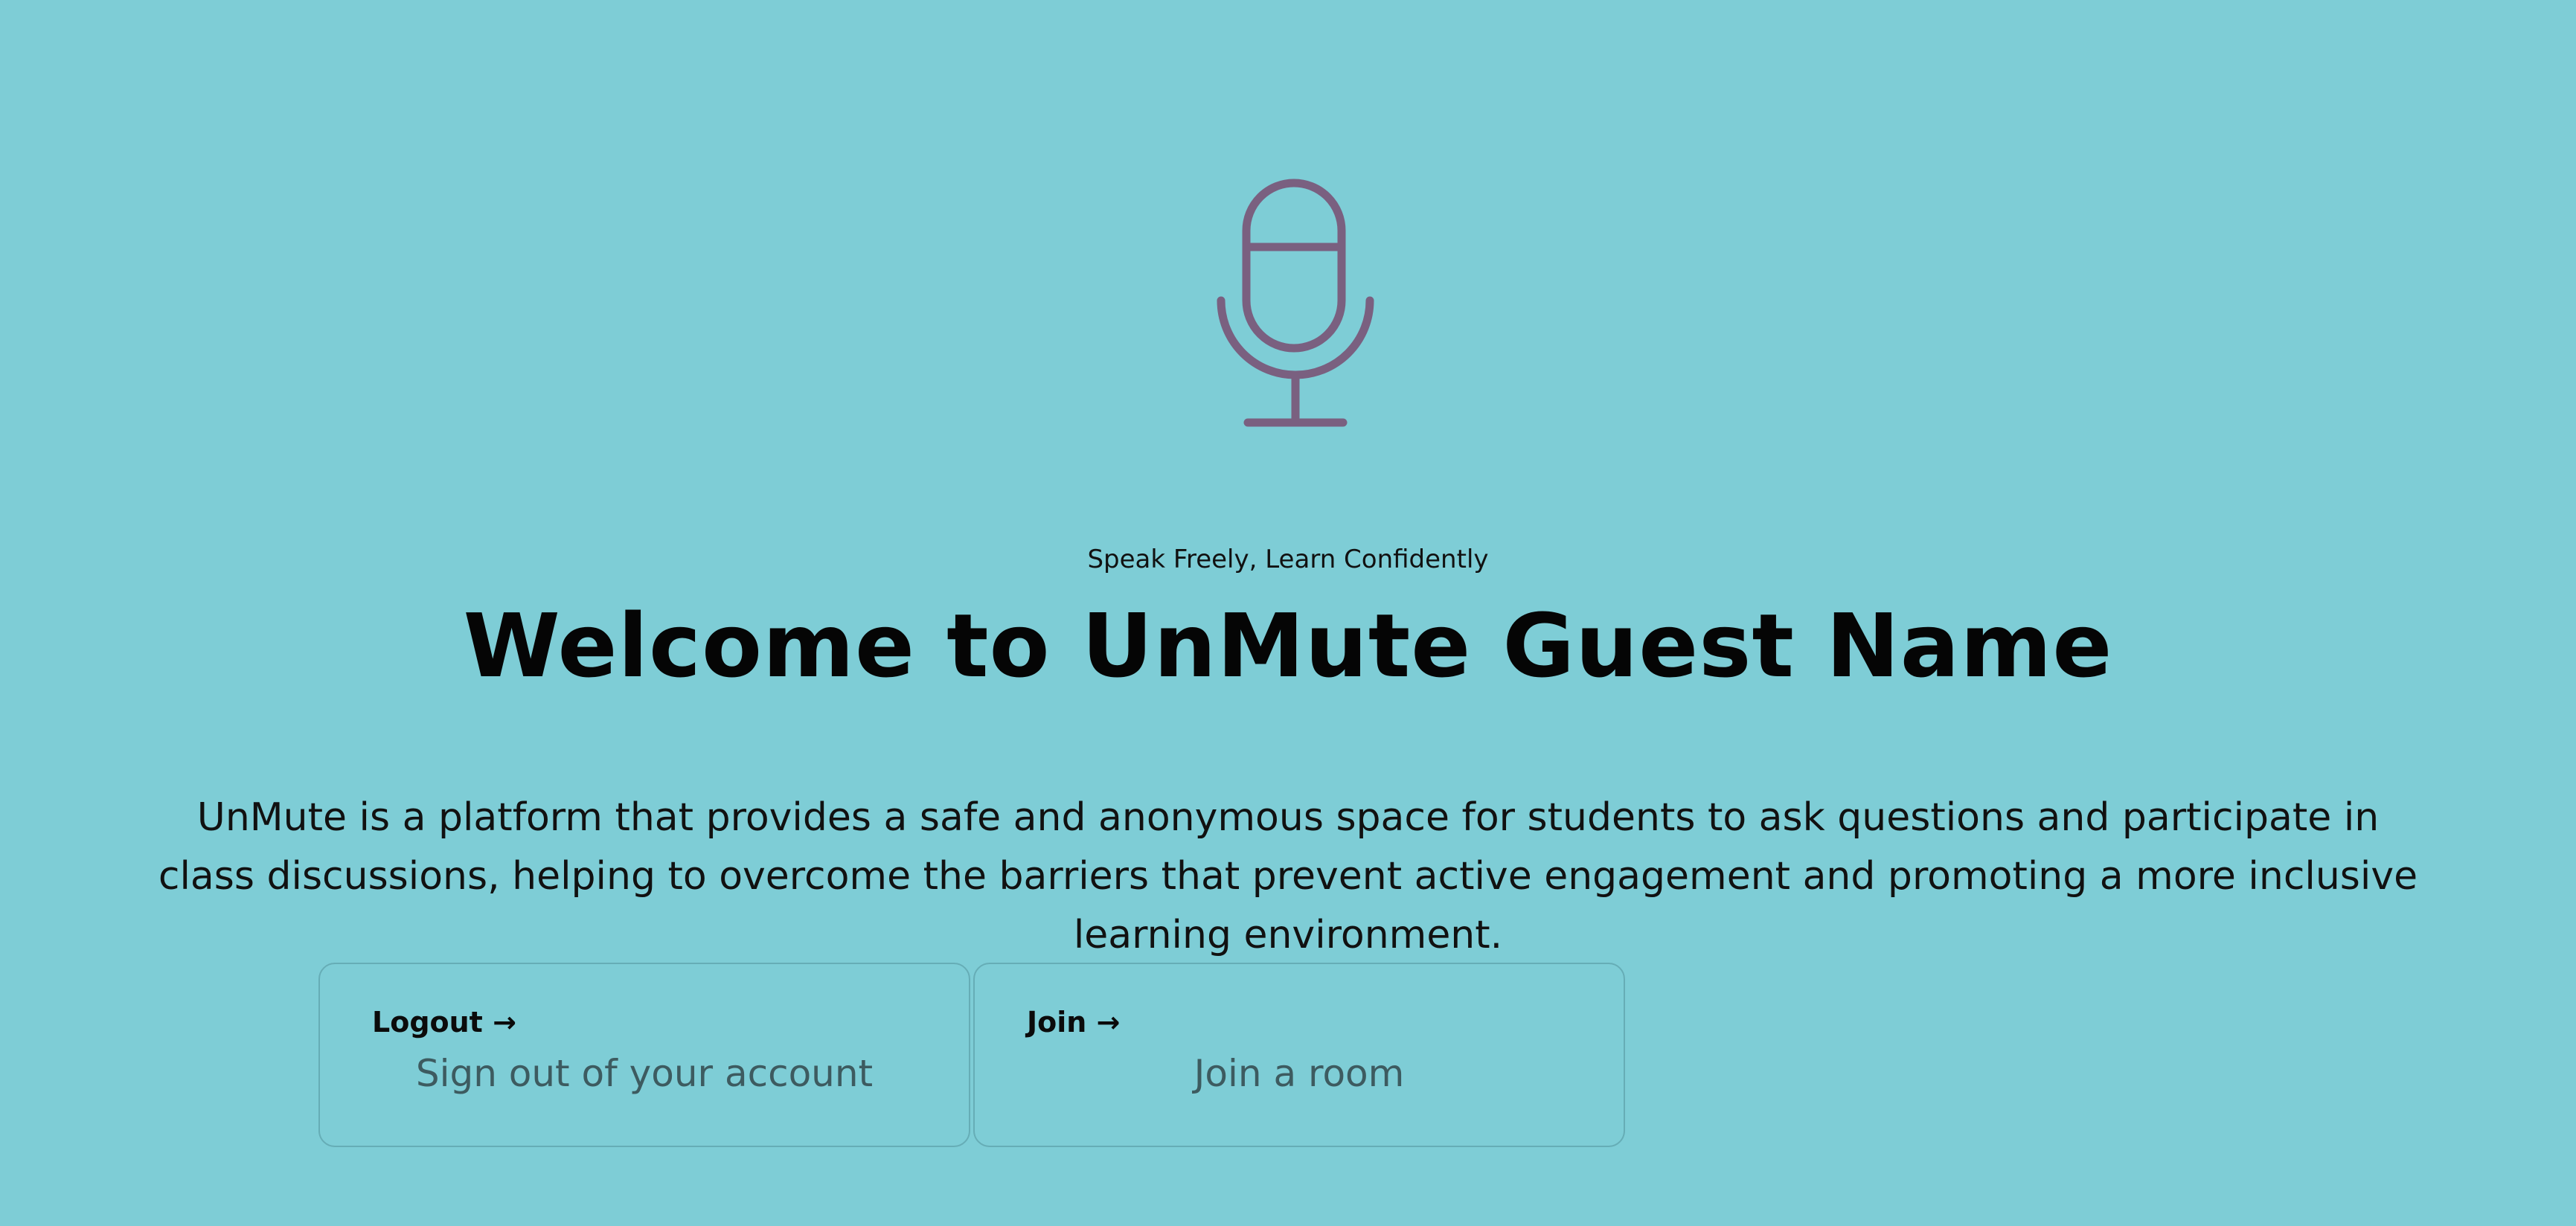 The height and width of the screenshot is (1226, 2576). What do you see at coordinates (1288, 559) in the screenshot?
I see `tagline: Speak Freely, Learn Confidently` at bounding box center [1288, 559].